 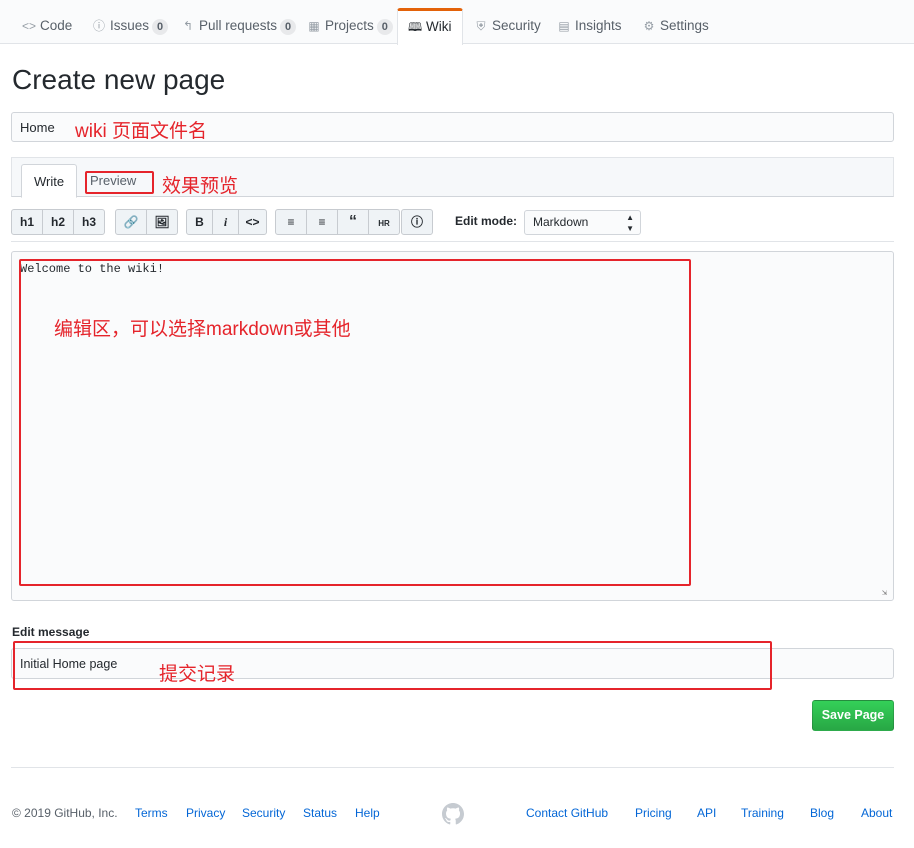 I want to click on select-arrows-icon: ▲ ▼, so click(x=630, y=223).